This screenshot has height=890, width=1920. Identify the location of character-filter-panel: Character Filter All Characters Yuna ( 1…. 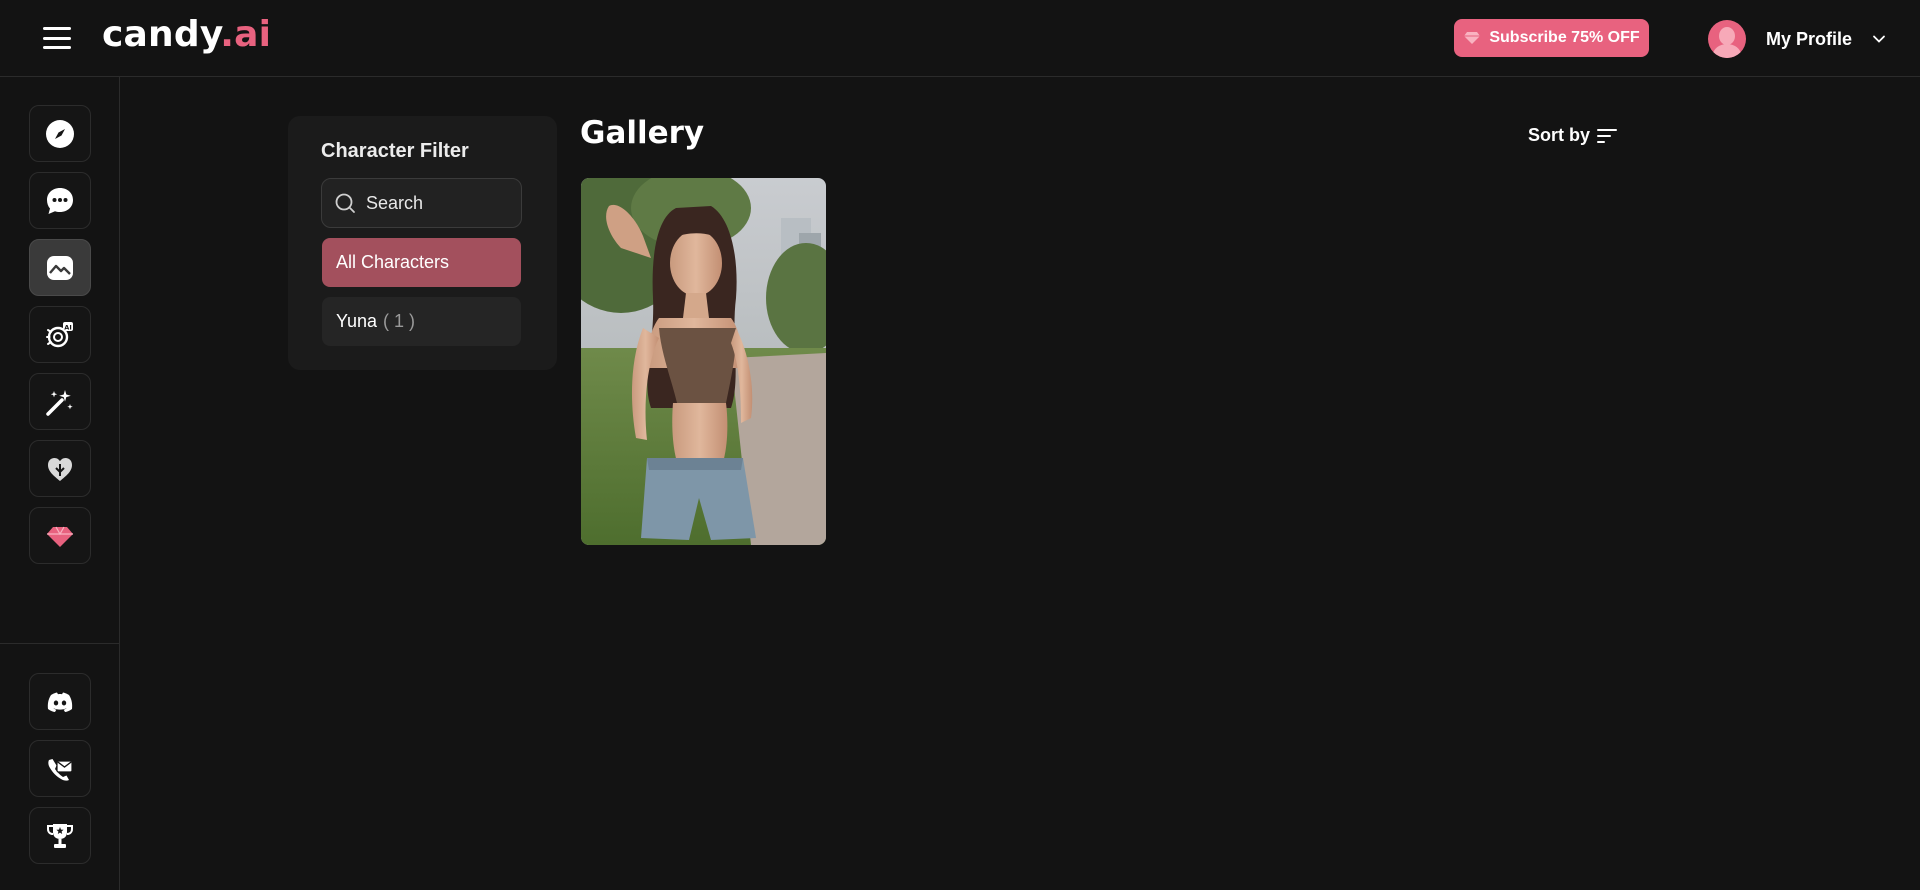
(422, 243).